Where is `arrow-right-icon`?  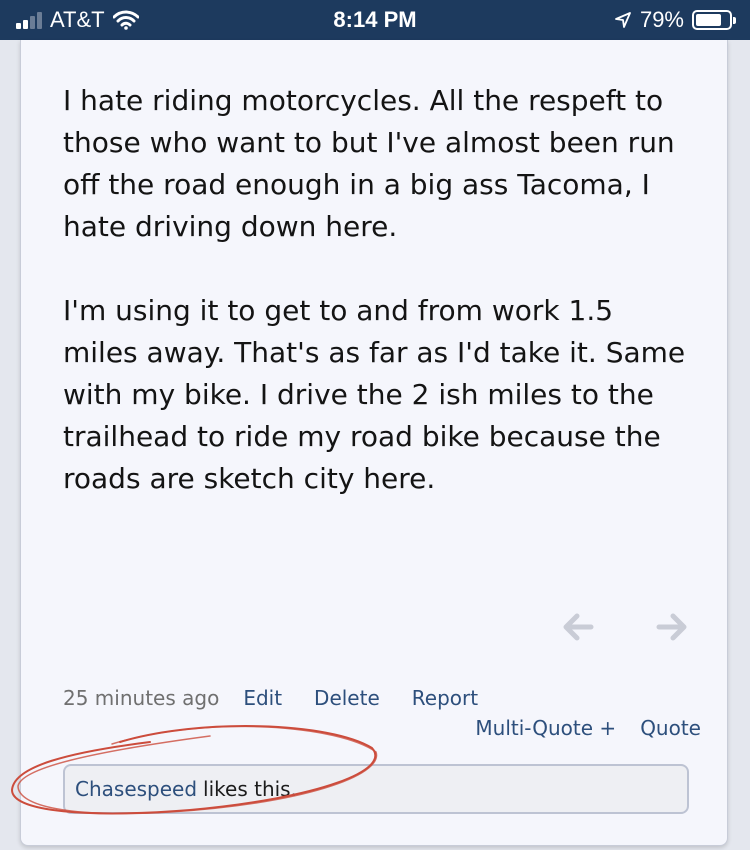 arrow-right-icon is located at coordinates (672, 627).